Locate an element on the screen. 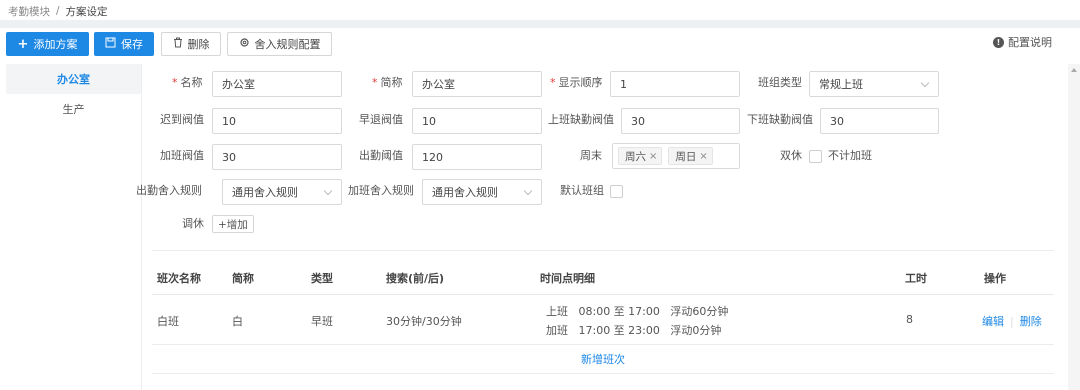 This screenshot has width=1080, height=390. save-icon is located at coordinates (110, 44).